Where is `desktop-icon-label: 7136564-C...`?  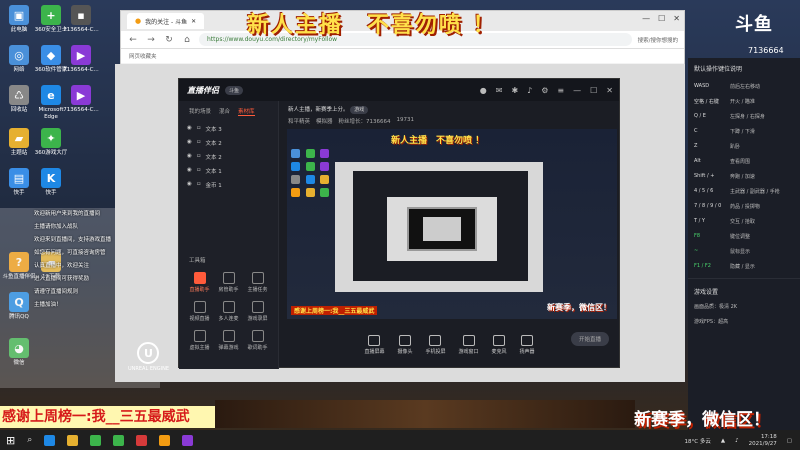 desktop-icon-label: 7136564-C... is located at coordinates (81, 70).